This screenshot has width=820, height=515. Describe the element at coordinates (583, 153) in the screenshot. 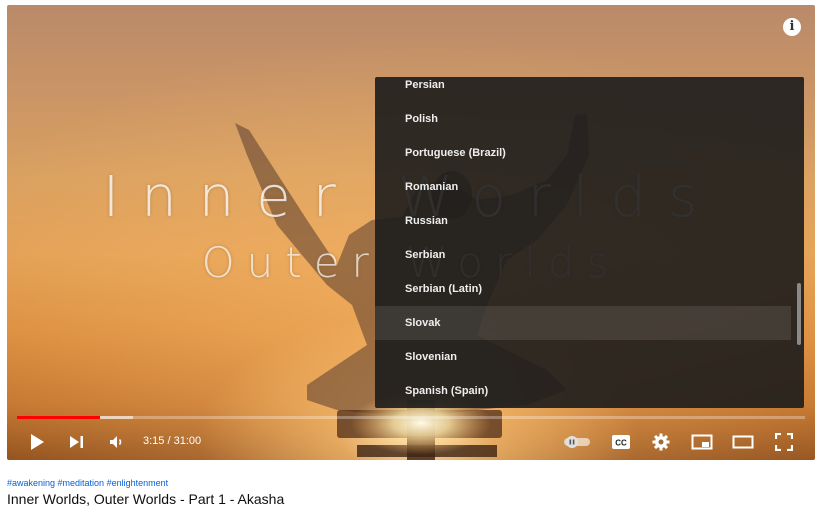

I see `menu-item-portuguese-brazil: Portuguese (Brazil)` at that location.